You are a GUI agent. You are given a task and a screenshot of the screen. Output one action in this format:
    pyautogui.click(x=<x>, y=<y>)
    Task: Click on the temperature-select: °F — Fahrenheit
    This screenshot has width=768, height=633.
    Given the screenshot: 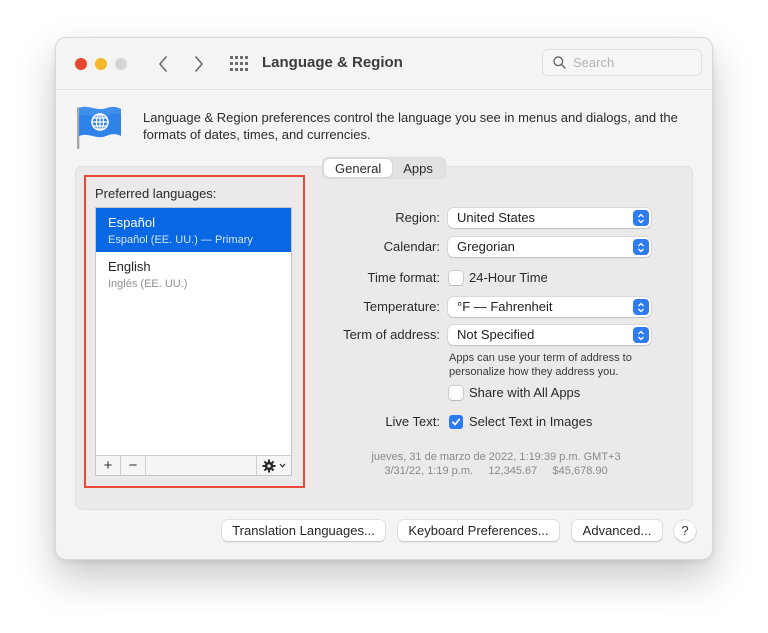 What is the action you would take?
    pyautogui.click(x=549, y=307)
    